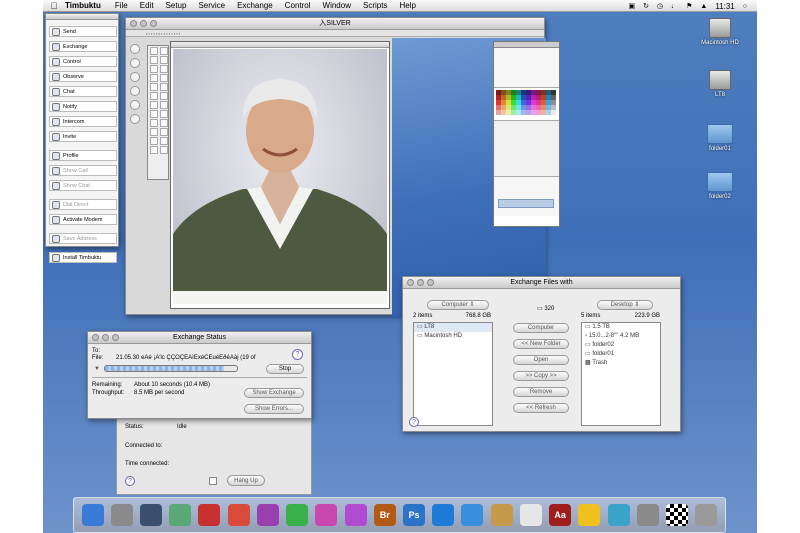 This screenshot has width=800, height=533. I want to click on palette-item-control: Control, so click(83, 61).